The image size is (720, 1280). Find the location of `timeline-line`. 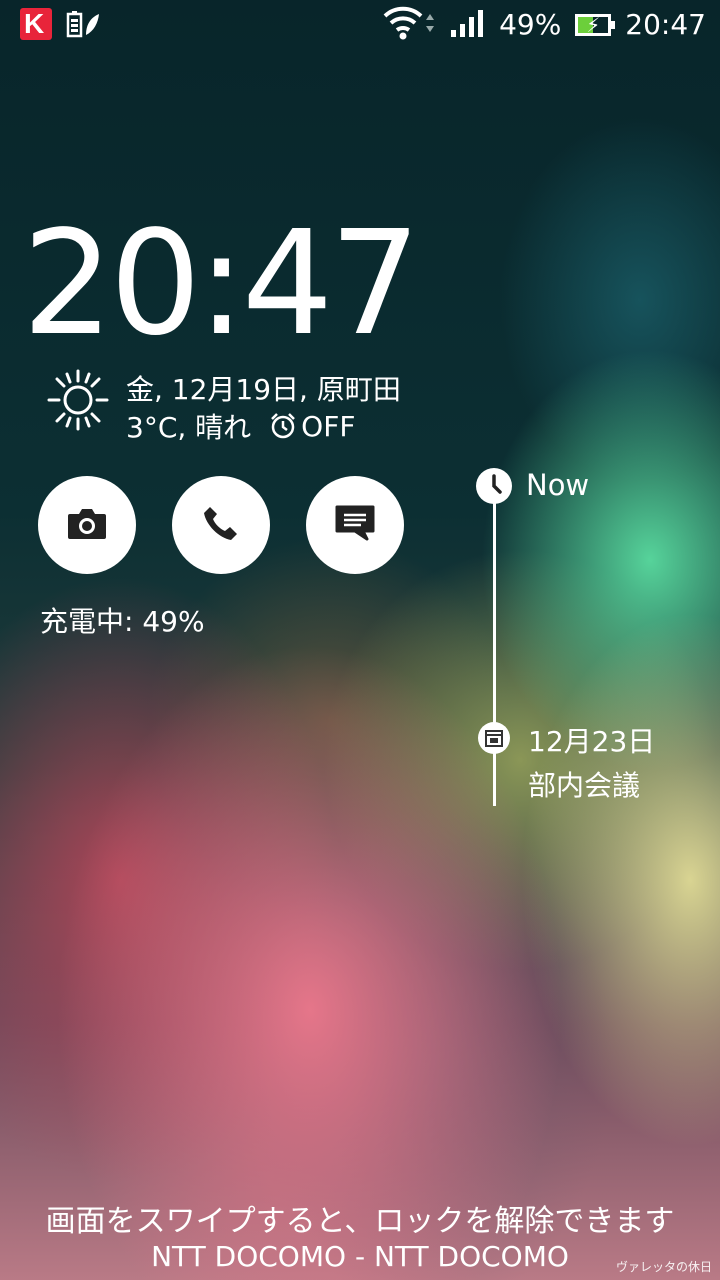

timeline-line is located at coordinates (494, 651).